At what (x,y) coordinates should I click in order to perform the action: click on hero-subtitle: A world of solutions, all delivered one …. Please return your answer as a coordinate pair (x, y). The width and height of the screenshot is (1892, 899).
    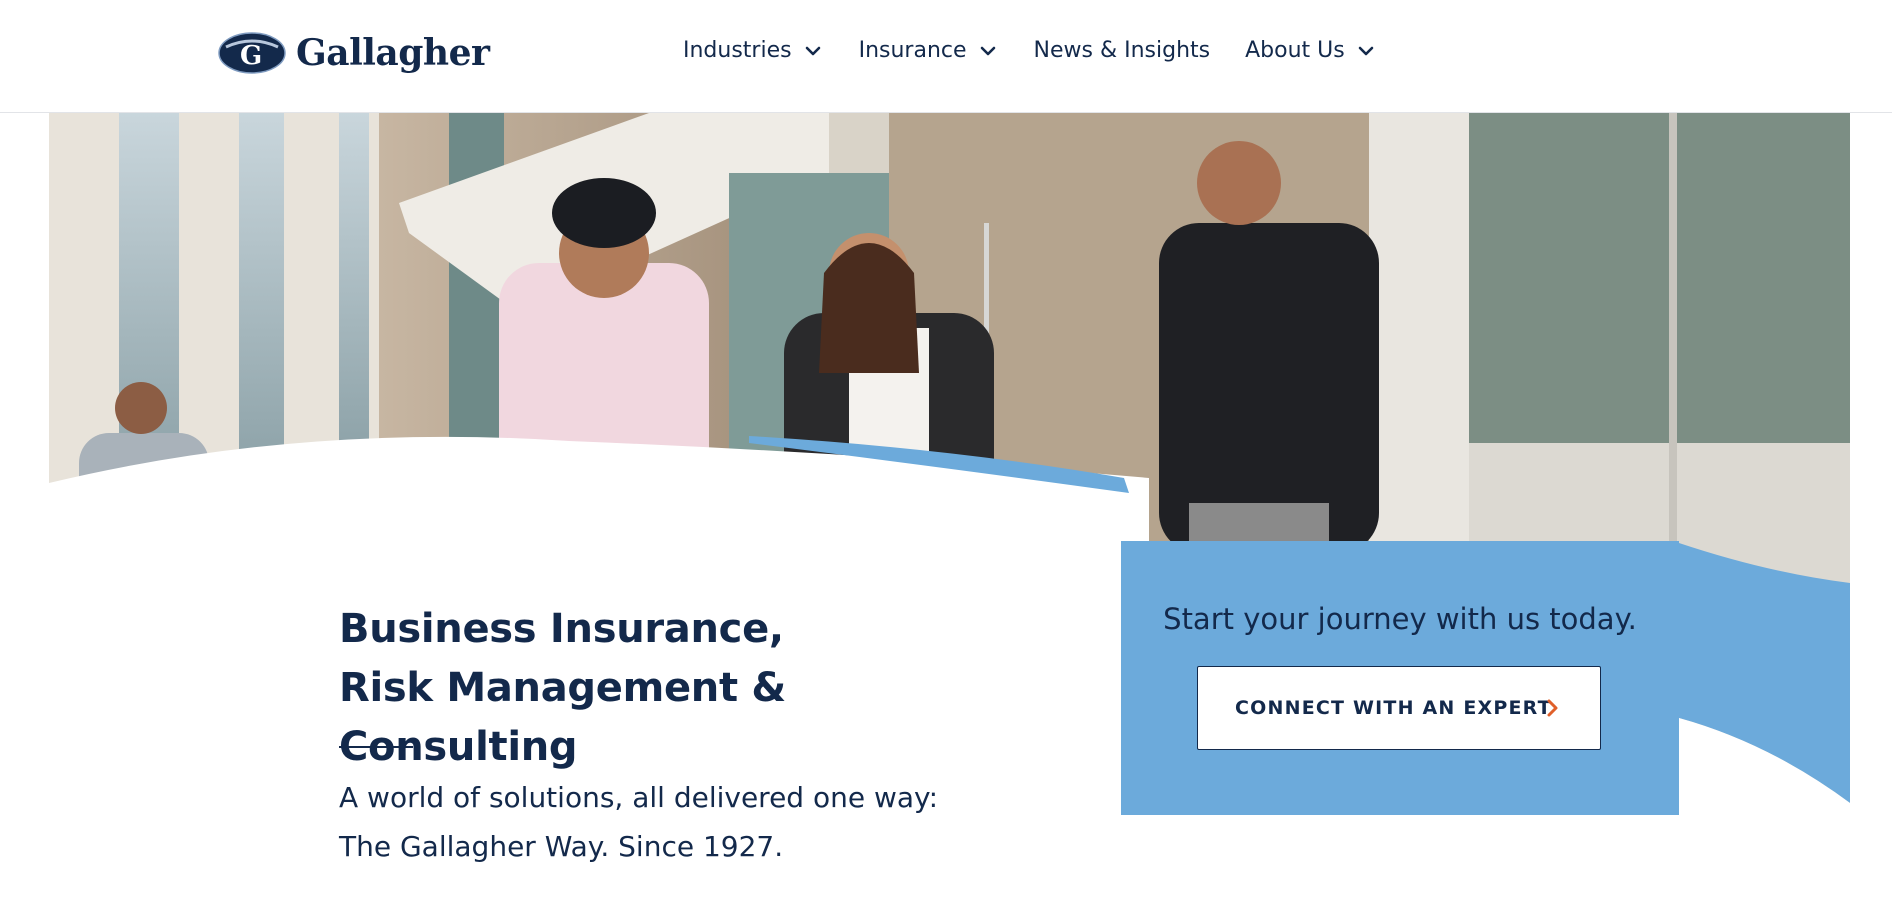
    Looking at the image, I should click on (639, 822).